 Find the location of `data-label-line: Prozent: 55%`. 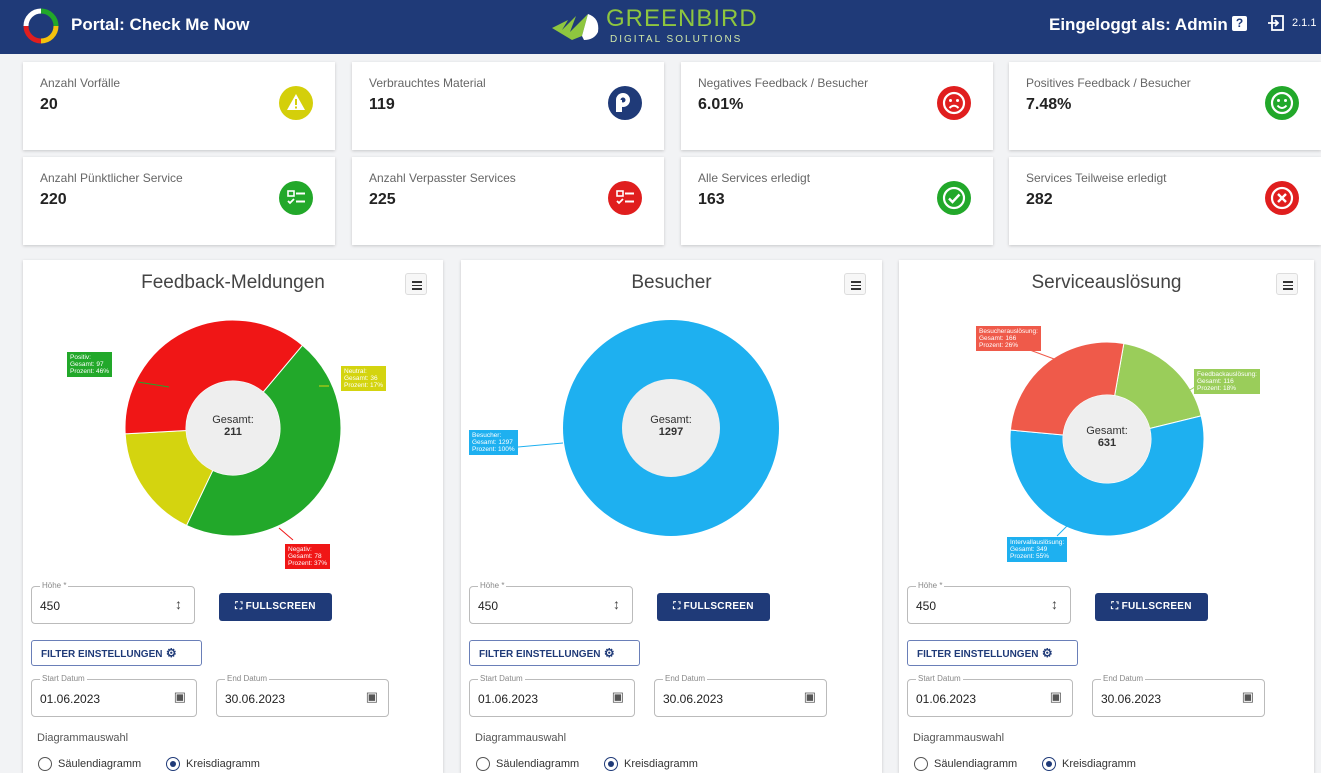

data-label-line: Prozent: 55% is located at coordinates (1030, 556).